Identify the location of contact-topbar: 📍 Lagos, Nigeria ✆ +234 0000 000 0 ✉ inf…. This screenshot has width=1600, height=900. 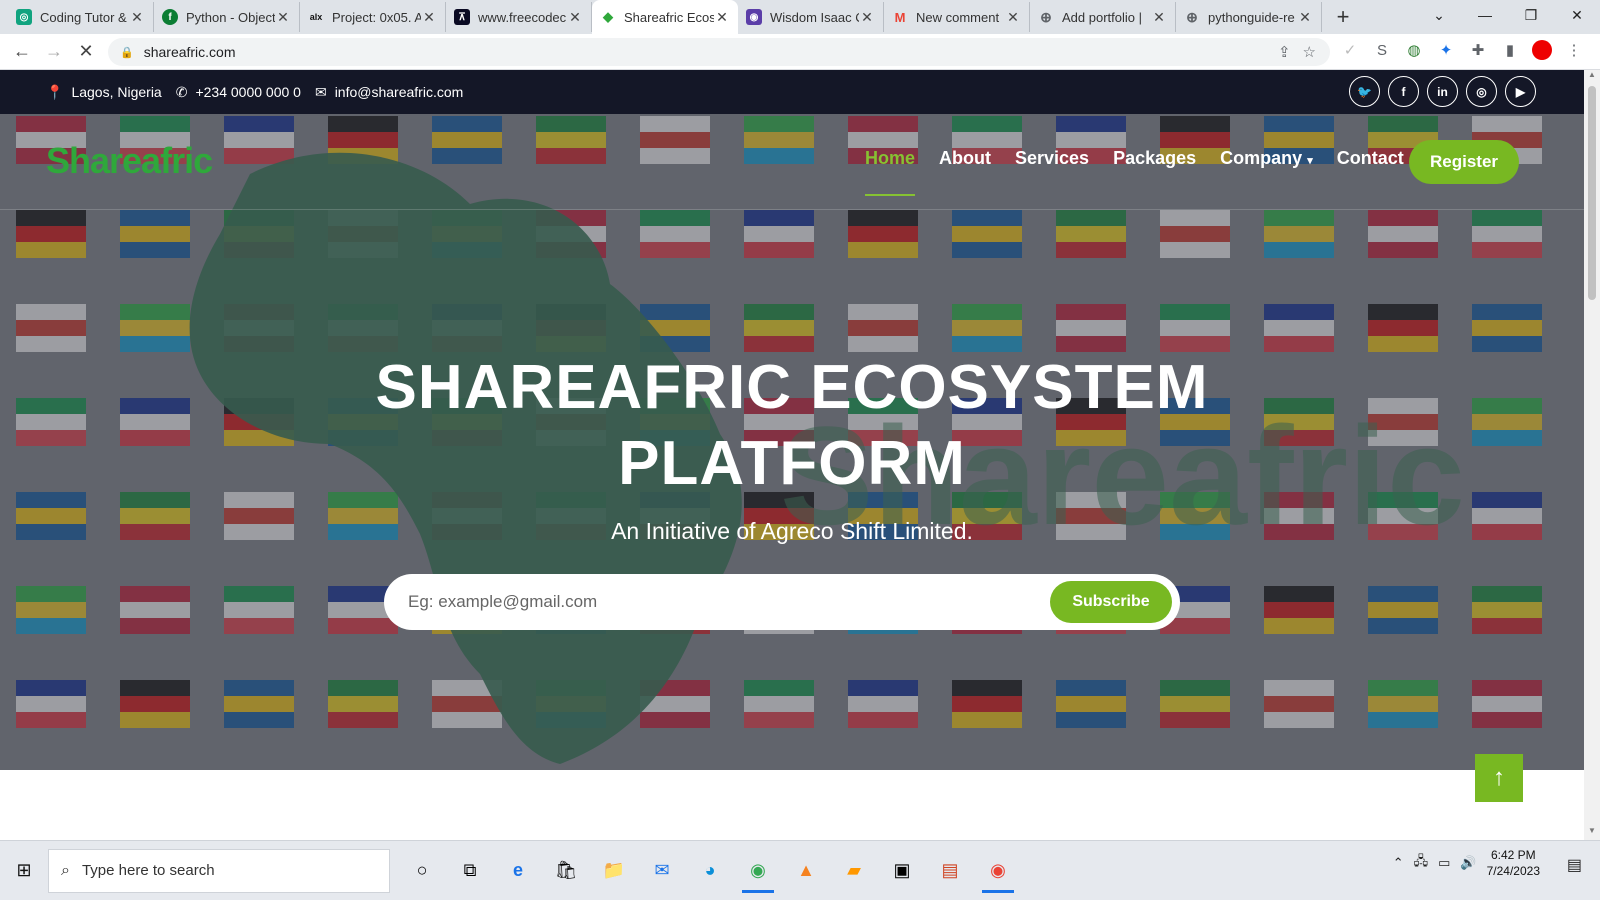
(792, 92).